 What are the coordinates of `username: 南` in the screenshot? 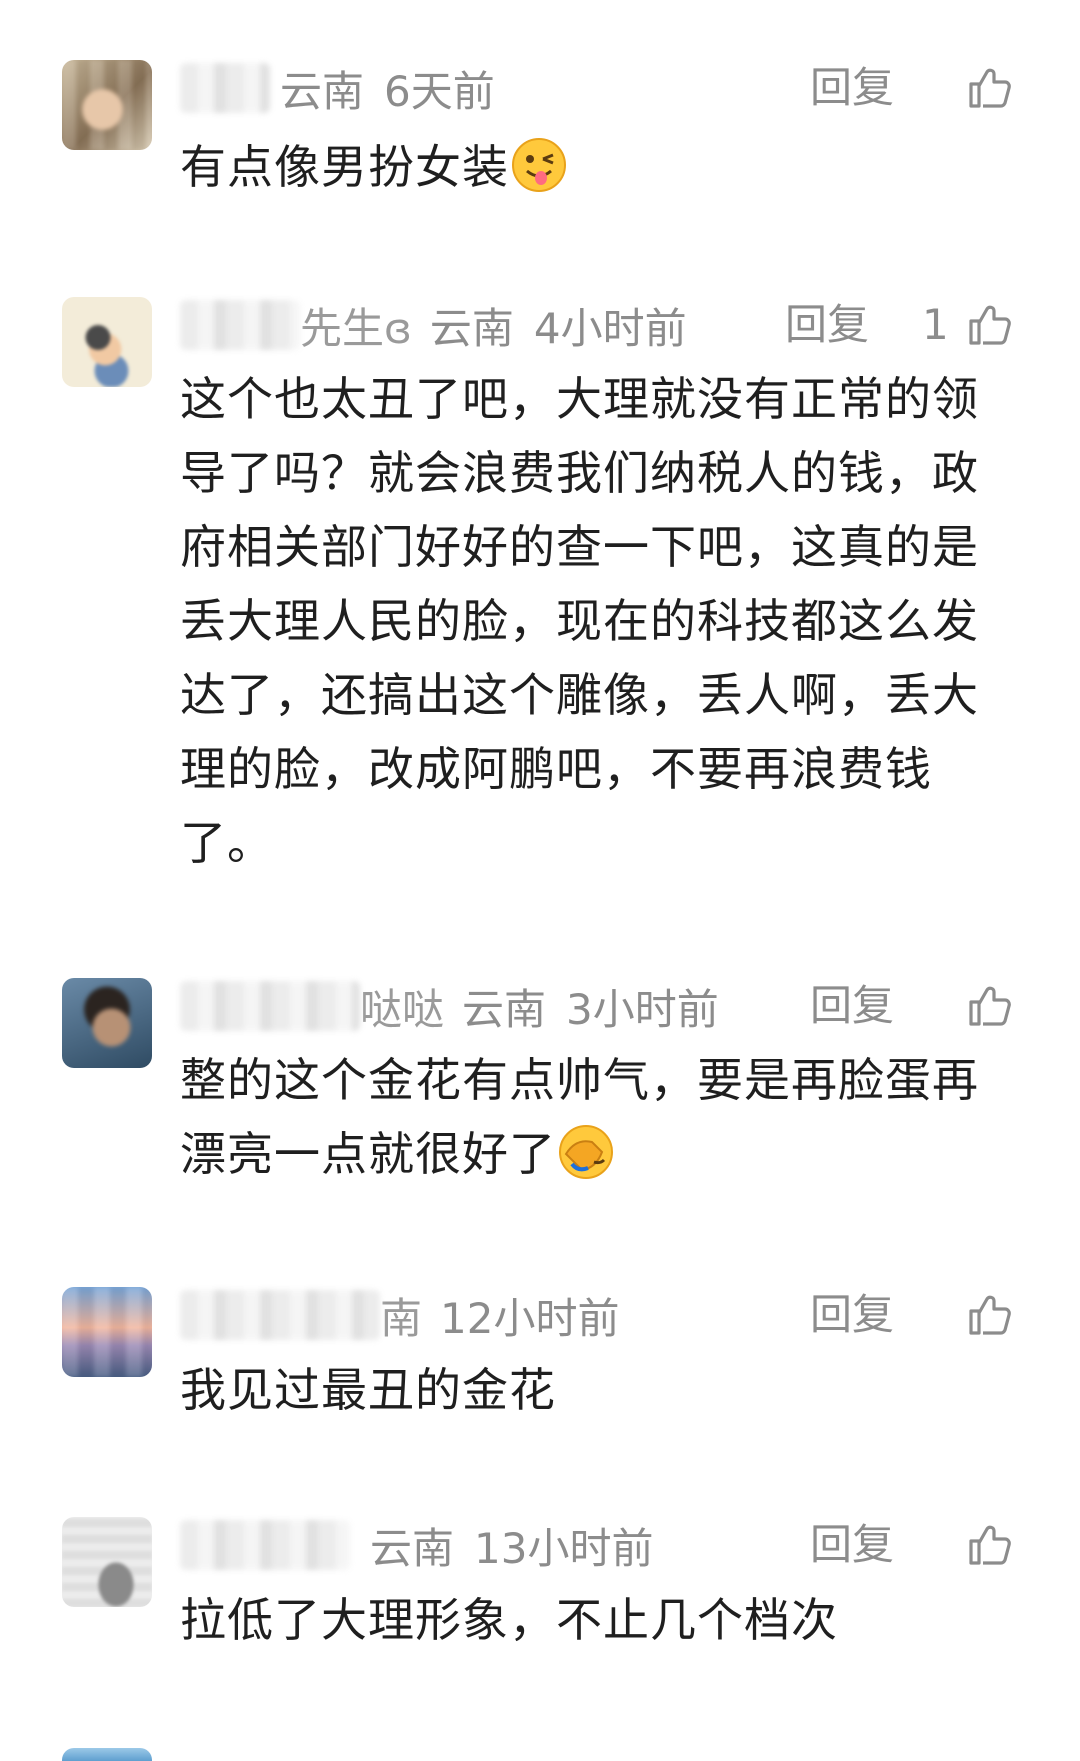 It's located at (401, 1315).